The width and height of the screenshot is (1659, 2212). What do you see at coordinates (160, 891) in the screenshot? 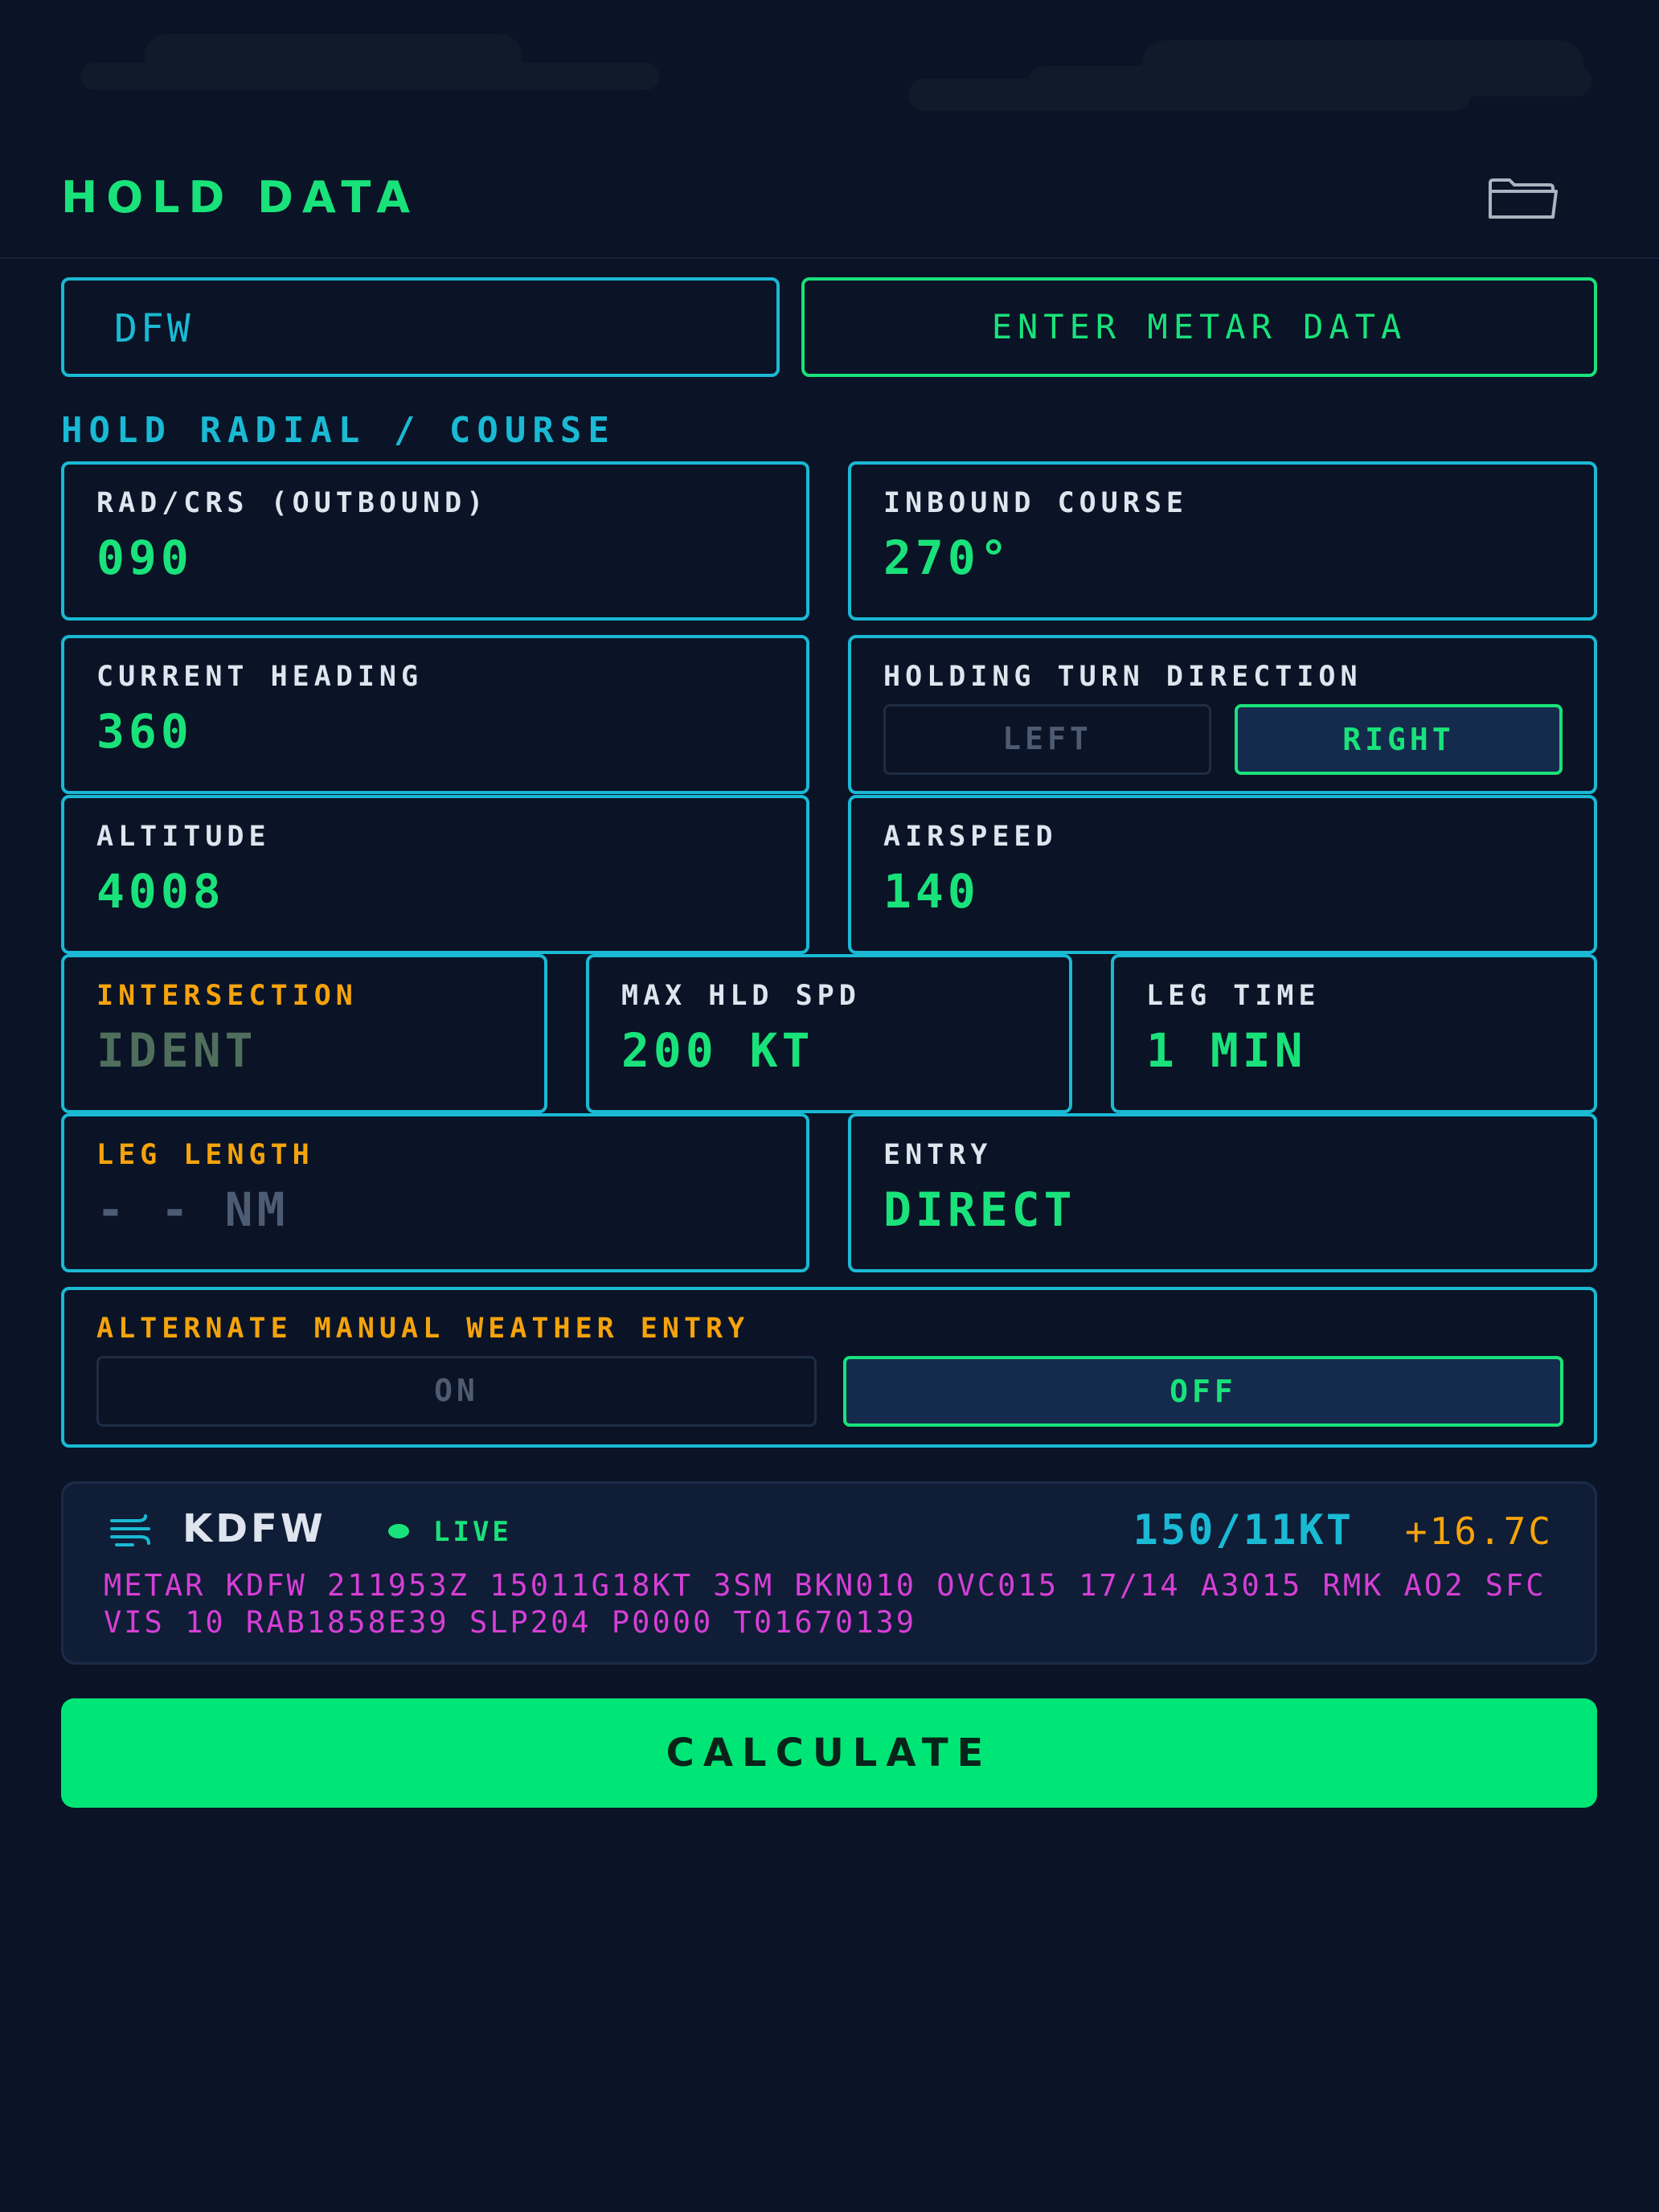
I see `altitude-value: 4008` at bounding box center [160, 891].